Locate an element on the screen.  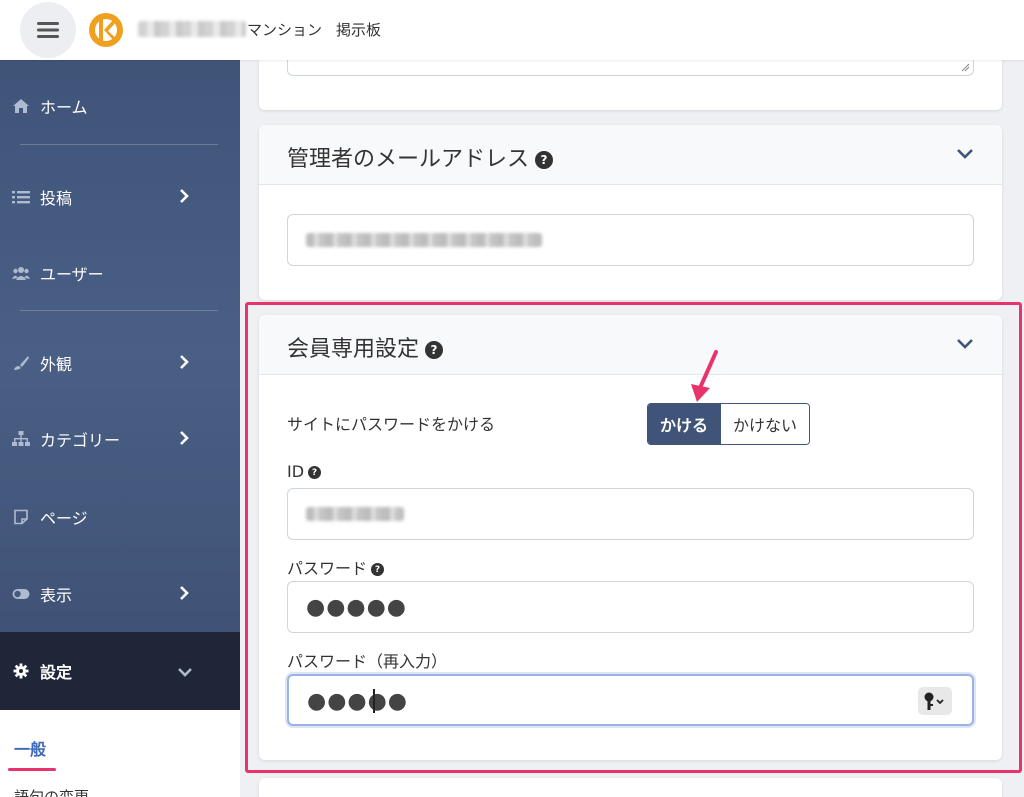
site-logo is located at coordinates (106, 30).